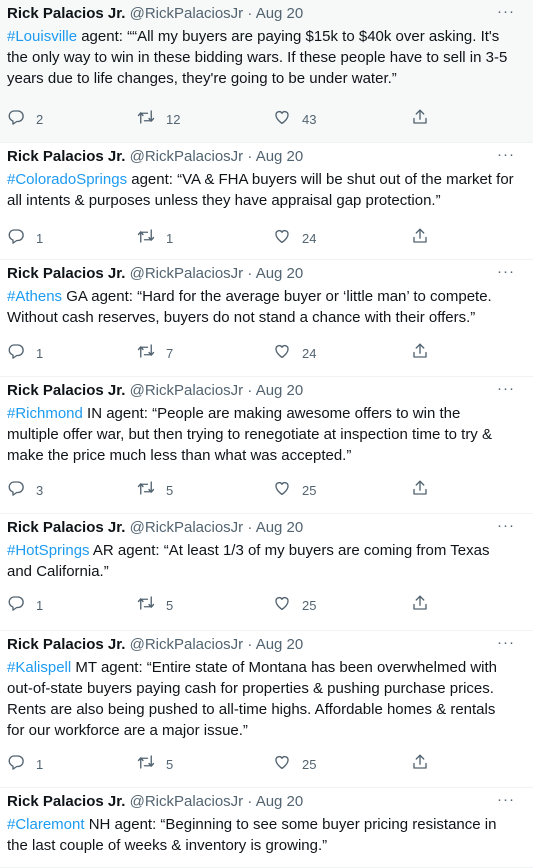  I want to click on hashtag-link: #Athens, so click(34, 296).